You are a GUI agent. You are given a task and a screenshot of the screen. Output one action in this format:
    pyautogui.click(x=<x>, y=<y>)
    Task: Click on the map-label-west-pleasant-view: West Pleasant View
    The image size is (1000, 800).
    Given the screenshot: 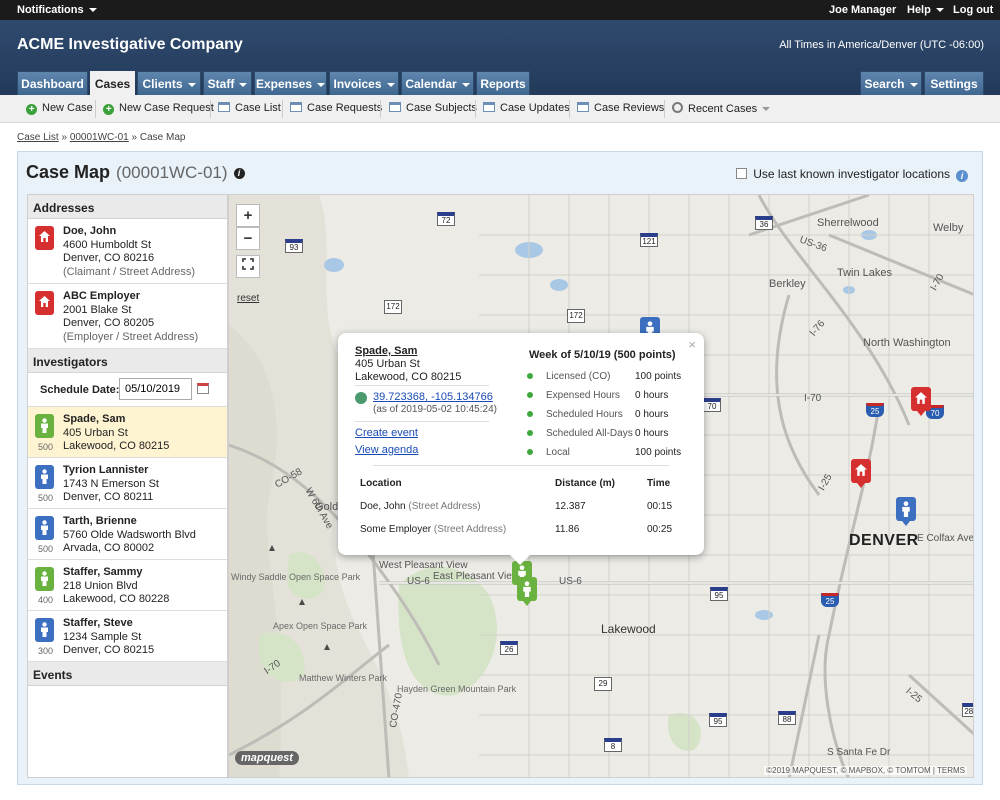 What is the action you would take?
    pyautogui.click(x=423, y=565)
    